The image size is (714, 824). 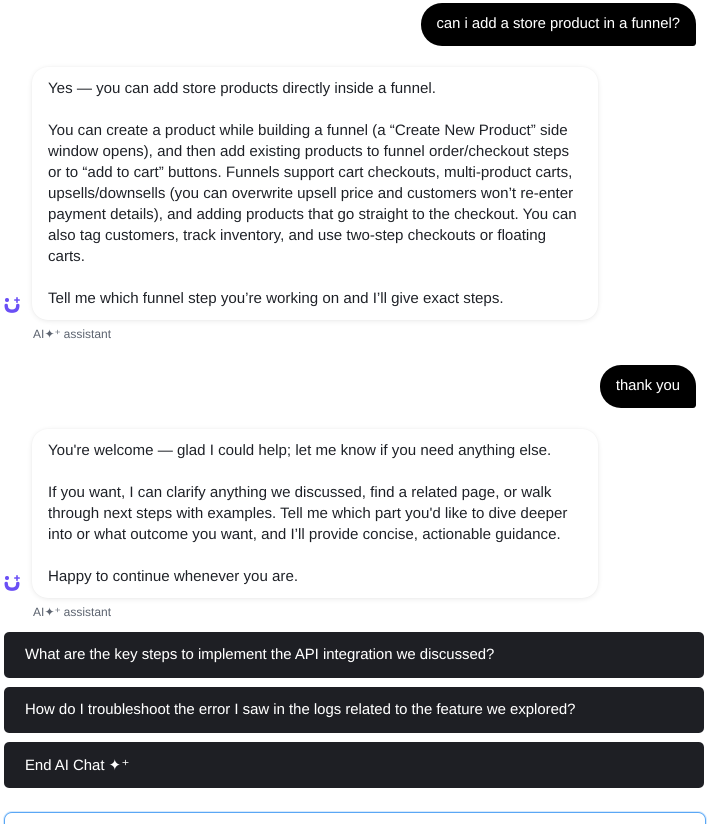 What do you see at coordinates (242, 89) in the screenshot?
I see `message-paragraph: Yes — you can add store products directly inside a funnel.` at bounding box center [242, 89].